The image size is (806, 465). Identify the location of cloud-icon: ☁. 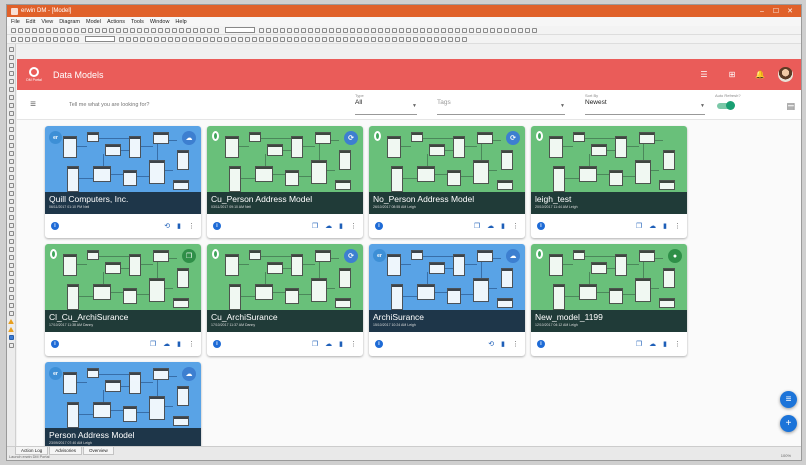
(189, 374).